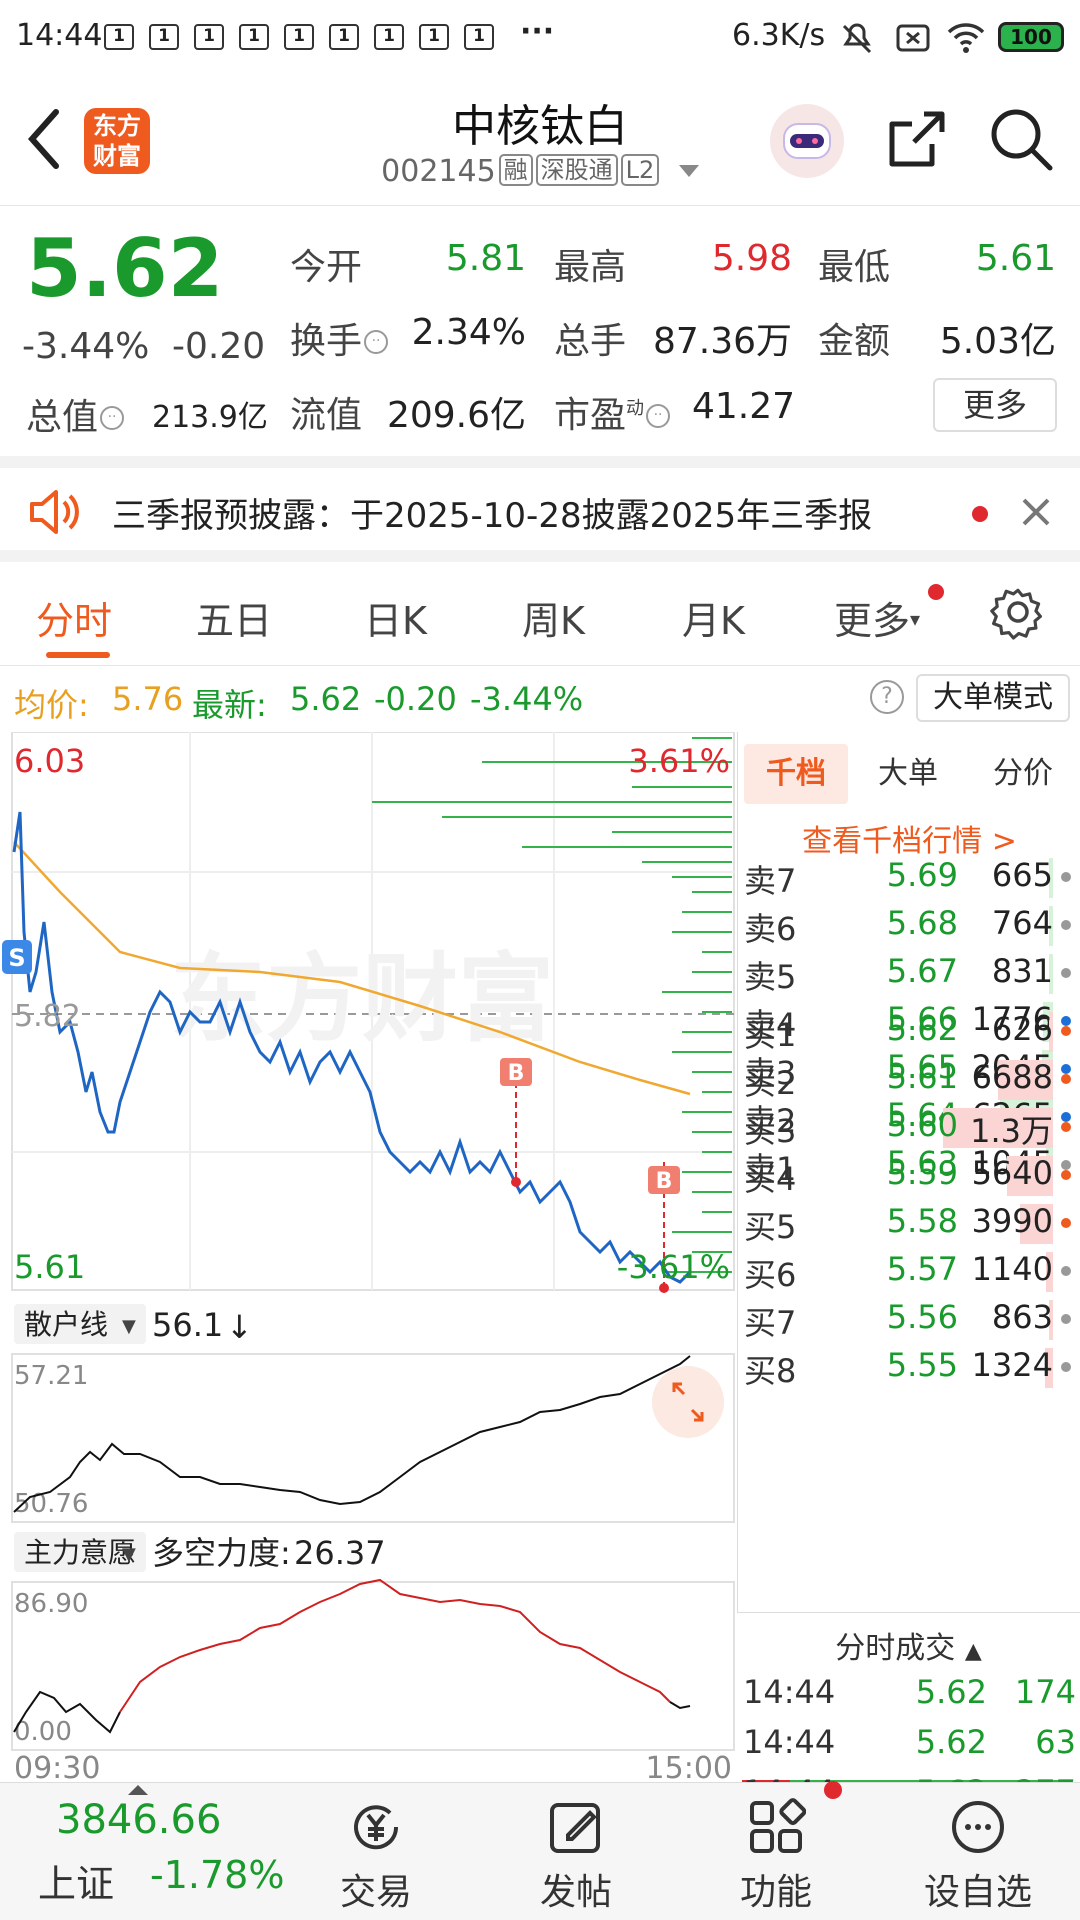 The image size is (1080, 1920). Describe the element at coordinates (916, 140) in the screenshot. I see `share-icon` at that location.